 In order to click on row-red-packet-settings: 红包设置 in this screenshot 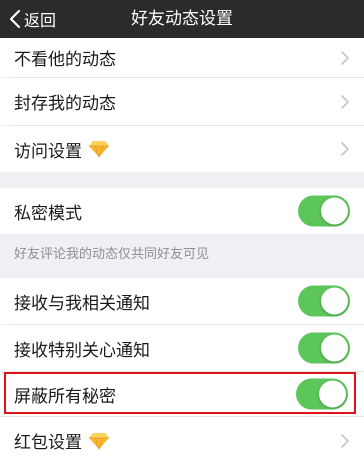, I will do `click(182, 440)`.